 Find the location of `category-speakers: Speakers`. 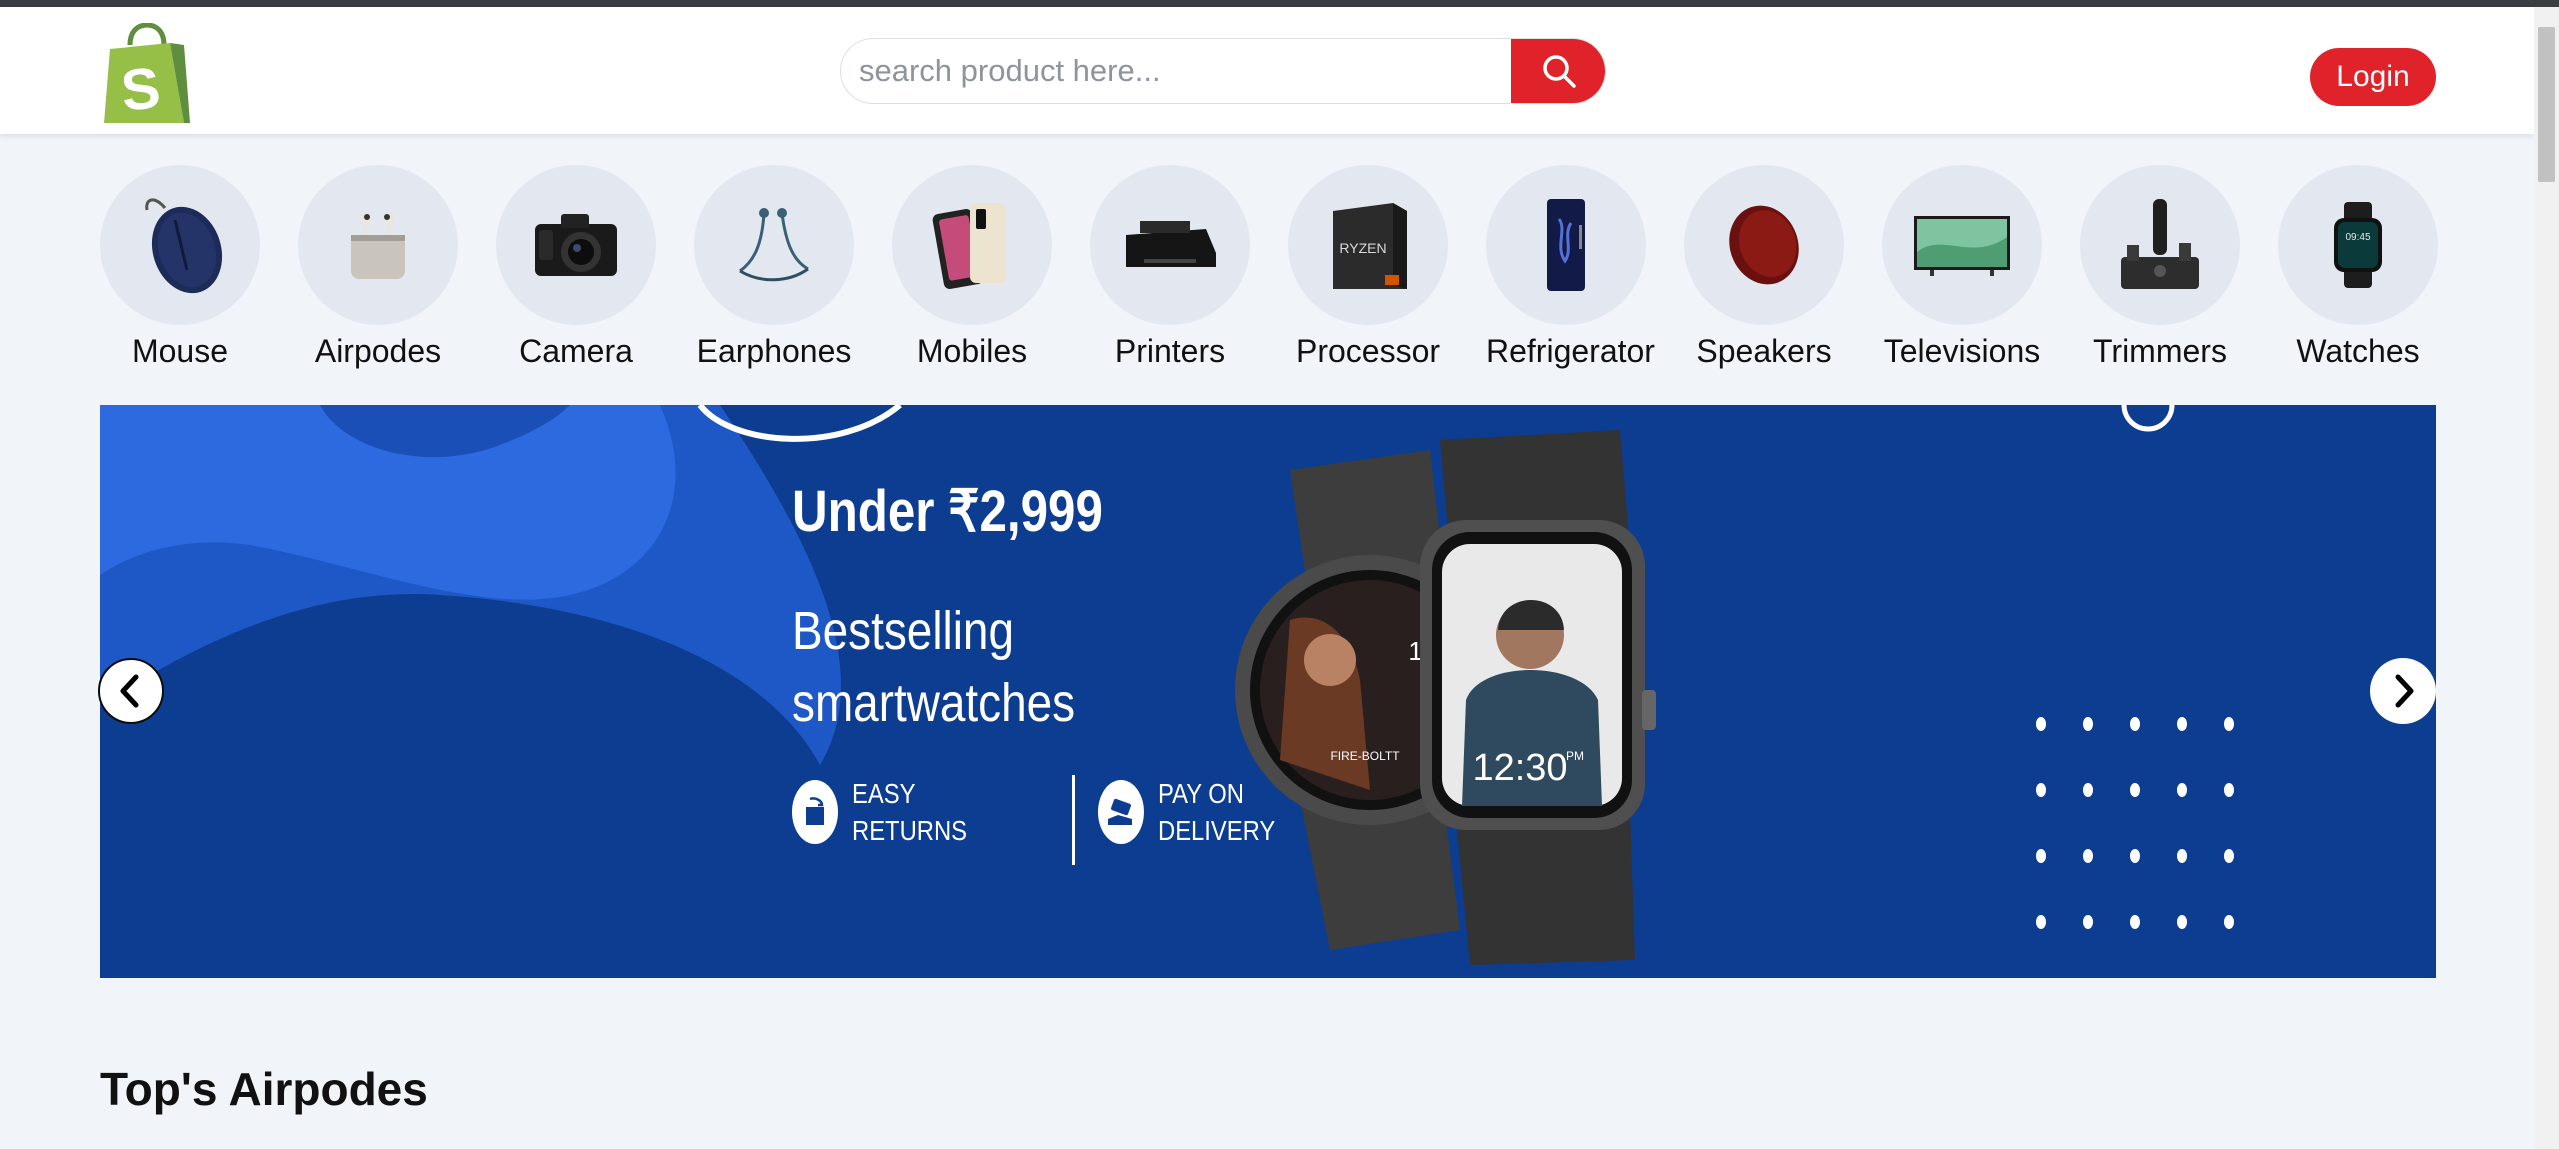

category-speakers: Speakers is located at coordinates (1764, 270).